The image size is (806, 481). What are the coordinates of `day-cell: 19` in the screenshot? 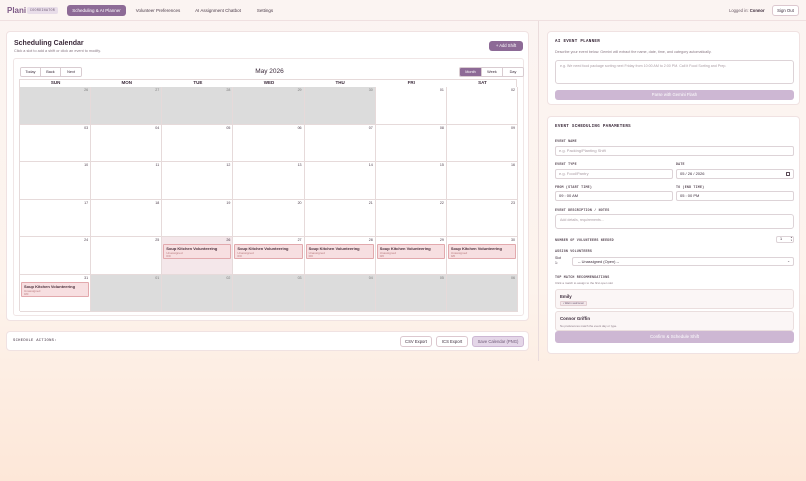 It's located at (198, 218).